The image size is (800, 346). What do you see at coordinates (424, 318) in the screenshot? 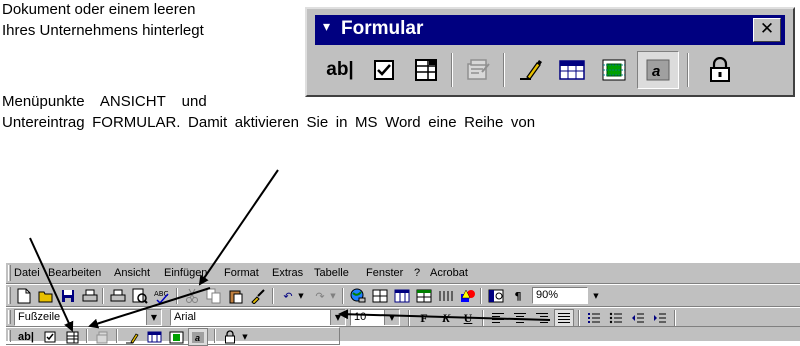
I see `bold-button: F` at bounding box center [424, 318].